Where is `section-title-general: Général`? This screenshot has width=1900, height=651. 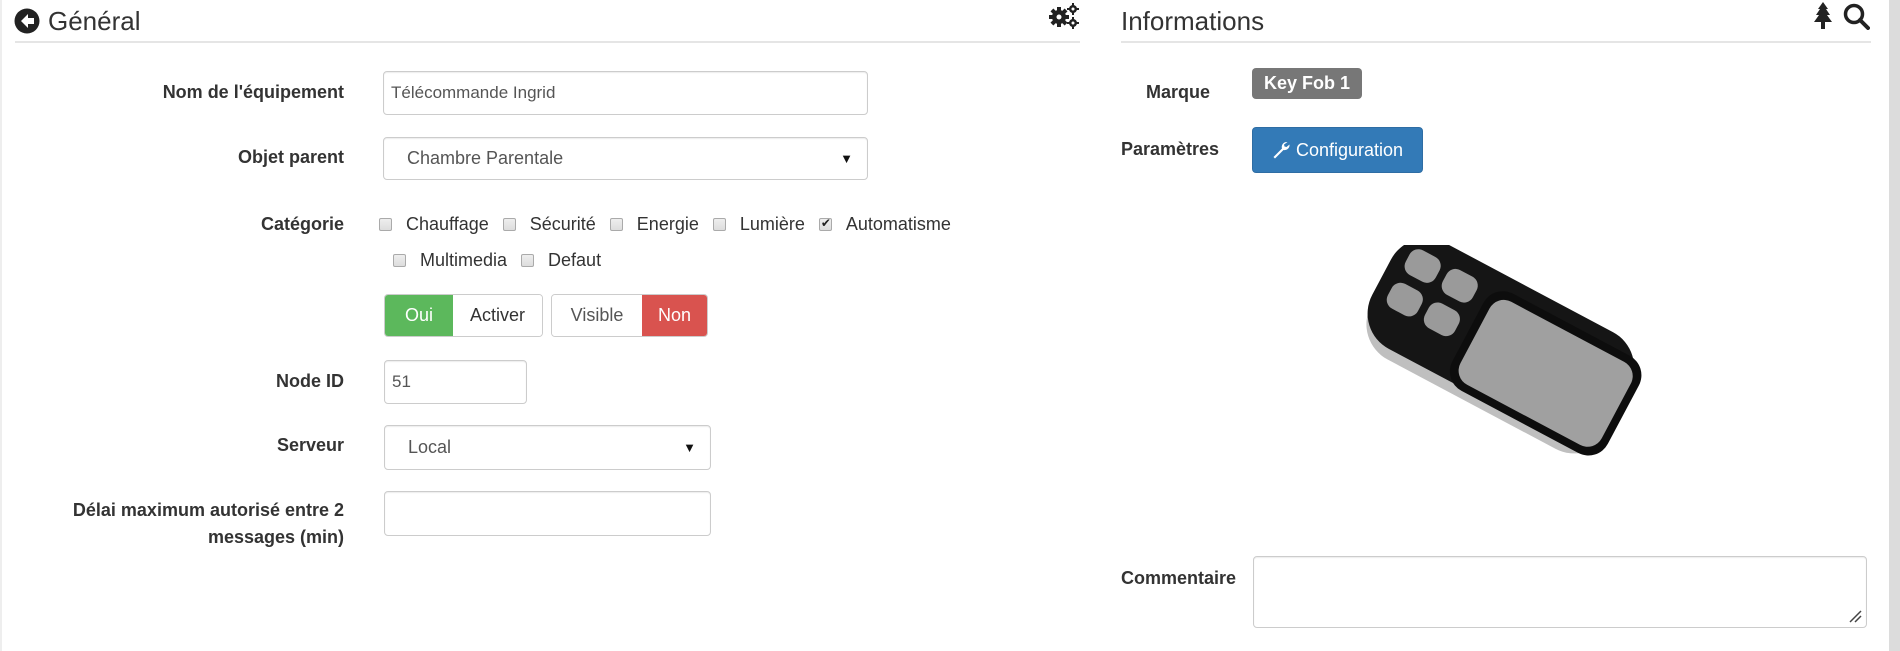
section-title-general: Général is located at coordinates (94, 21).